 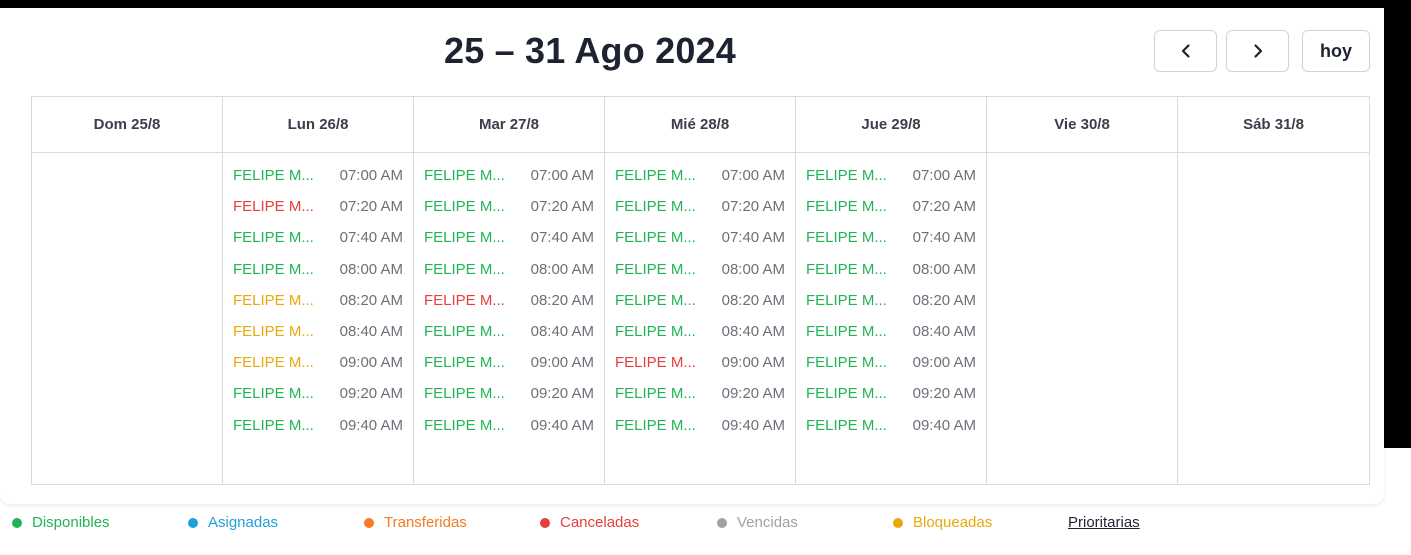 What do you see at coordinates (1336, 51) in the screenshot?
I see `today-button: hoy` at bounding box center [1336, 51].